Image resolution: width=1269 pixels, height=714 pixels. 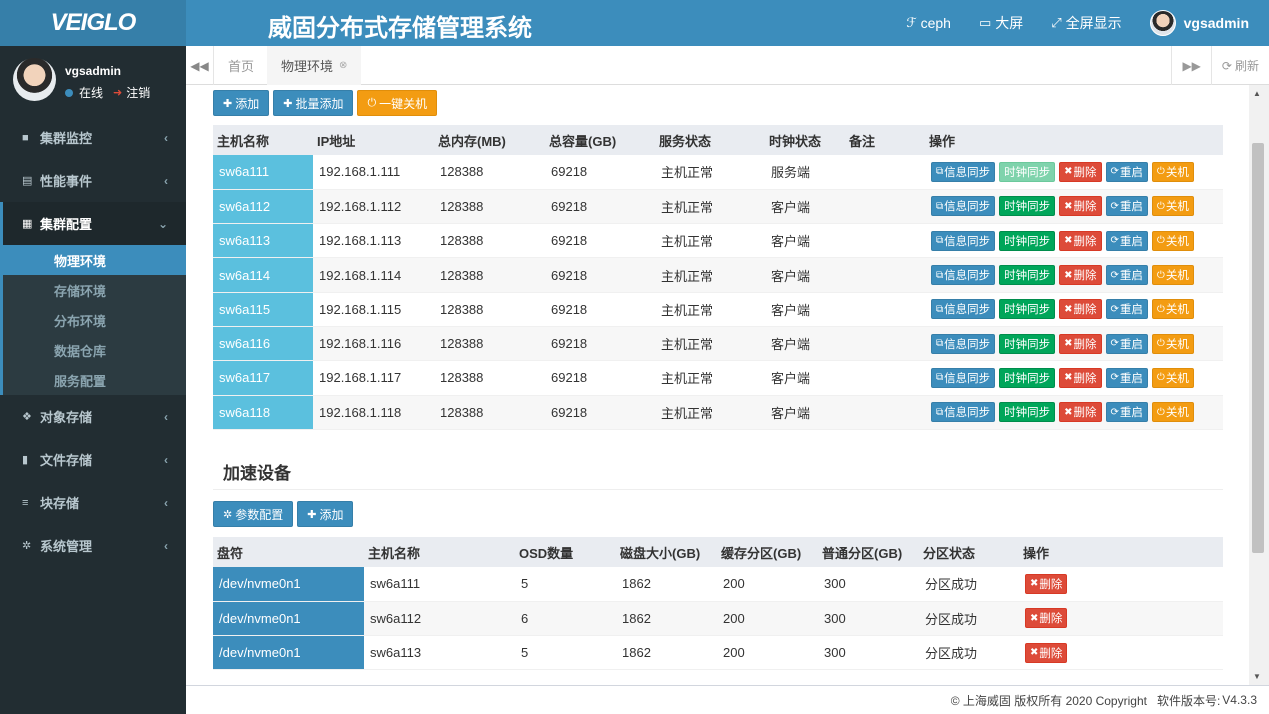 What do you see at coordinates (1001, 23) in the screenshot?
I see `nav-big-screen: ▭ 大屏` at bounding box center [1001, 23].